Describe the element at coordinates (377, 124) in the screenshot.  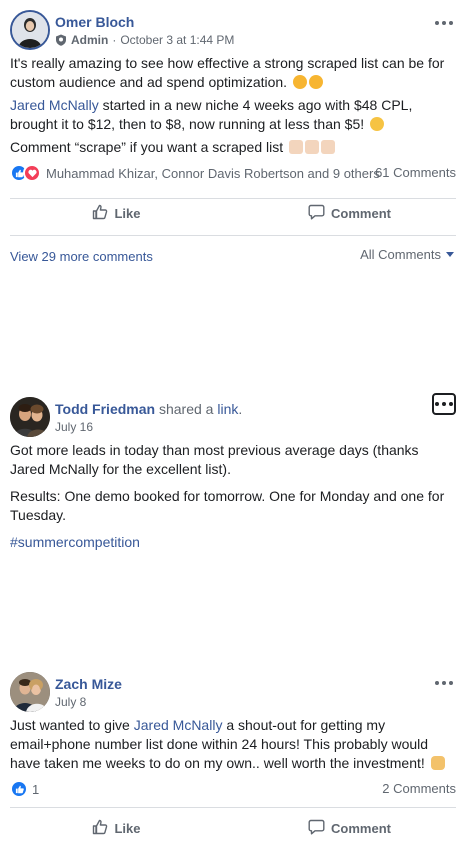
I see `screaming-face-emoji-icon` at that location.